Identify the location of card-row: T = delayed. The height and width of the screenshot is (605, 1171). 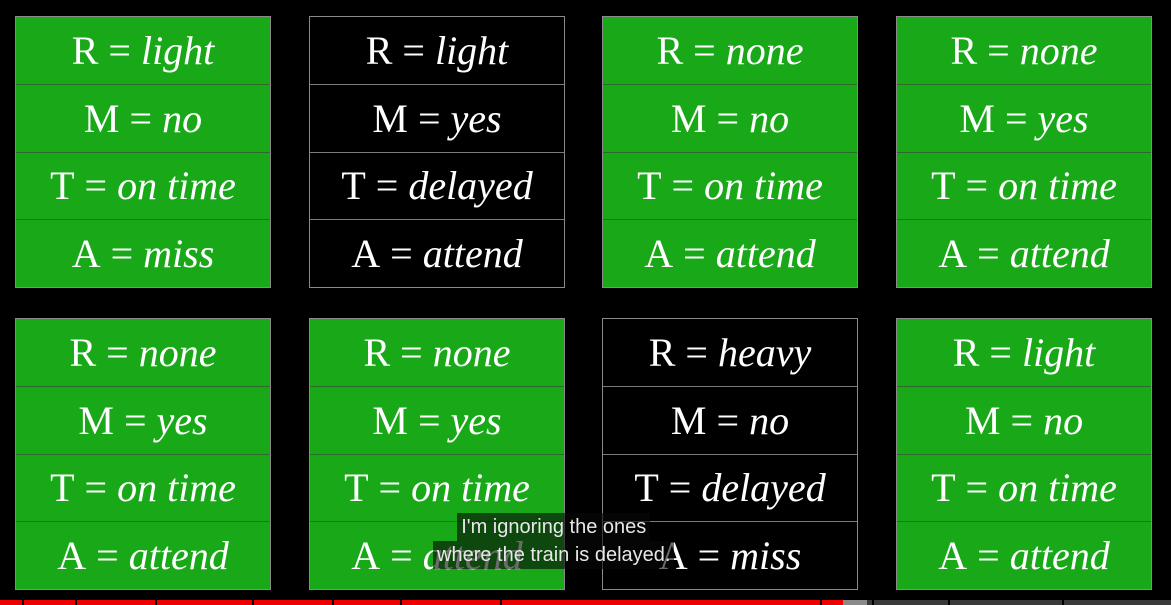
(437, 187).